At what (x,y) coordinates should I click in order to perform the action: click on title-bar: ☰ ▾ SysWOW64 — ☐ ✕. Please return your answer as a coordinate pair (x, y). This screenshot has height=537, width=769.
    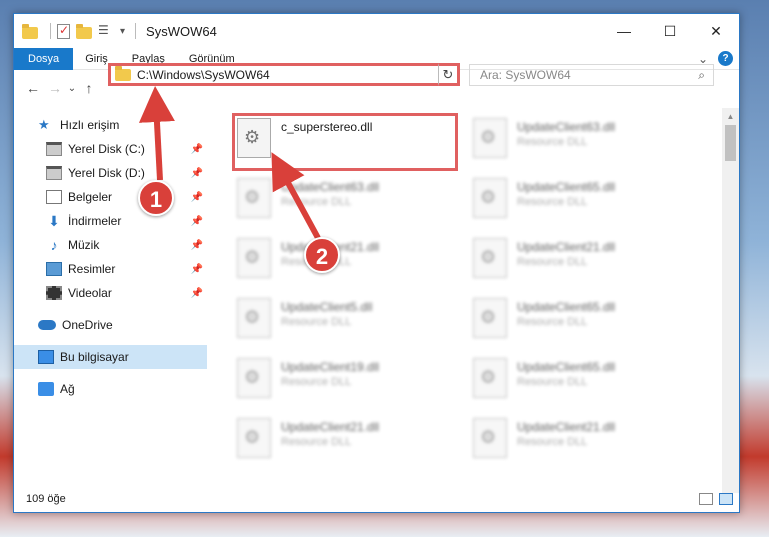
    Looking at the image, I should click on (376, 31).